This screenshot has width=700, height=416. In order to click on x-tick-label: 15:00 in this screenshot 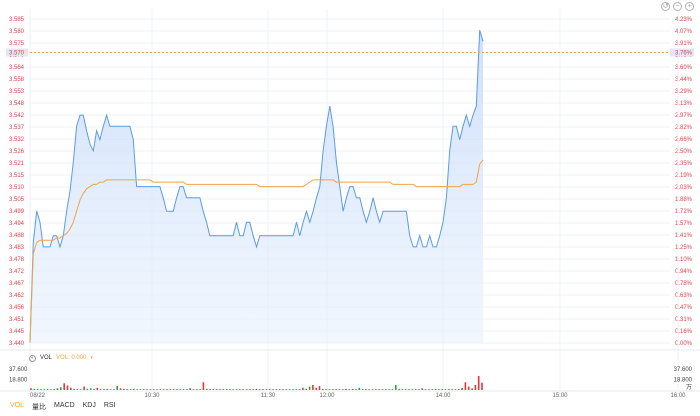, I will do `click(560, 396)`.